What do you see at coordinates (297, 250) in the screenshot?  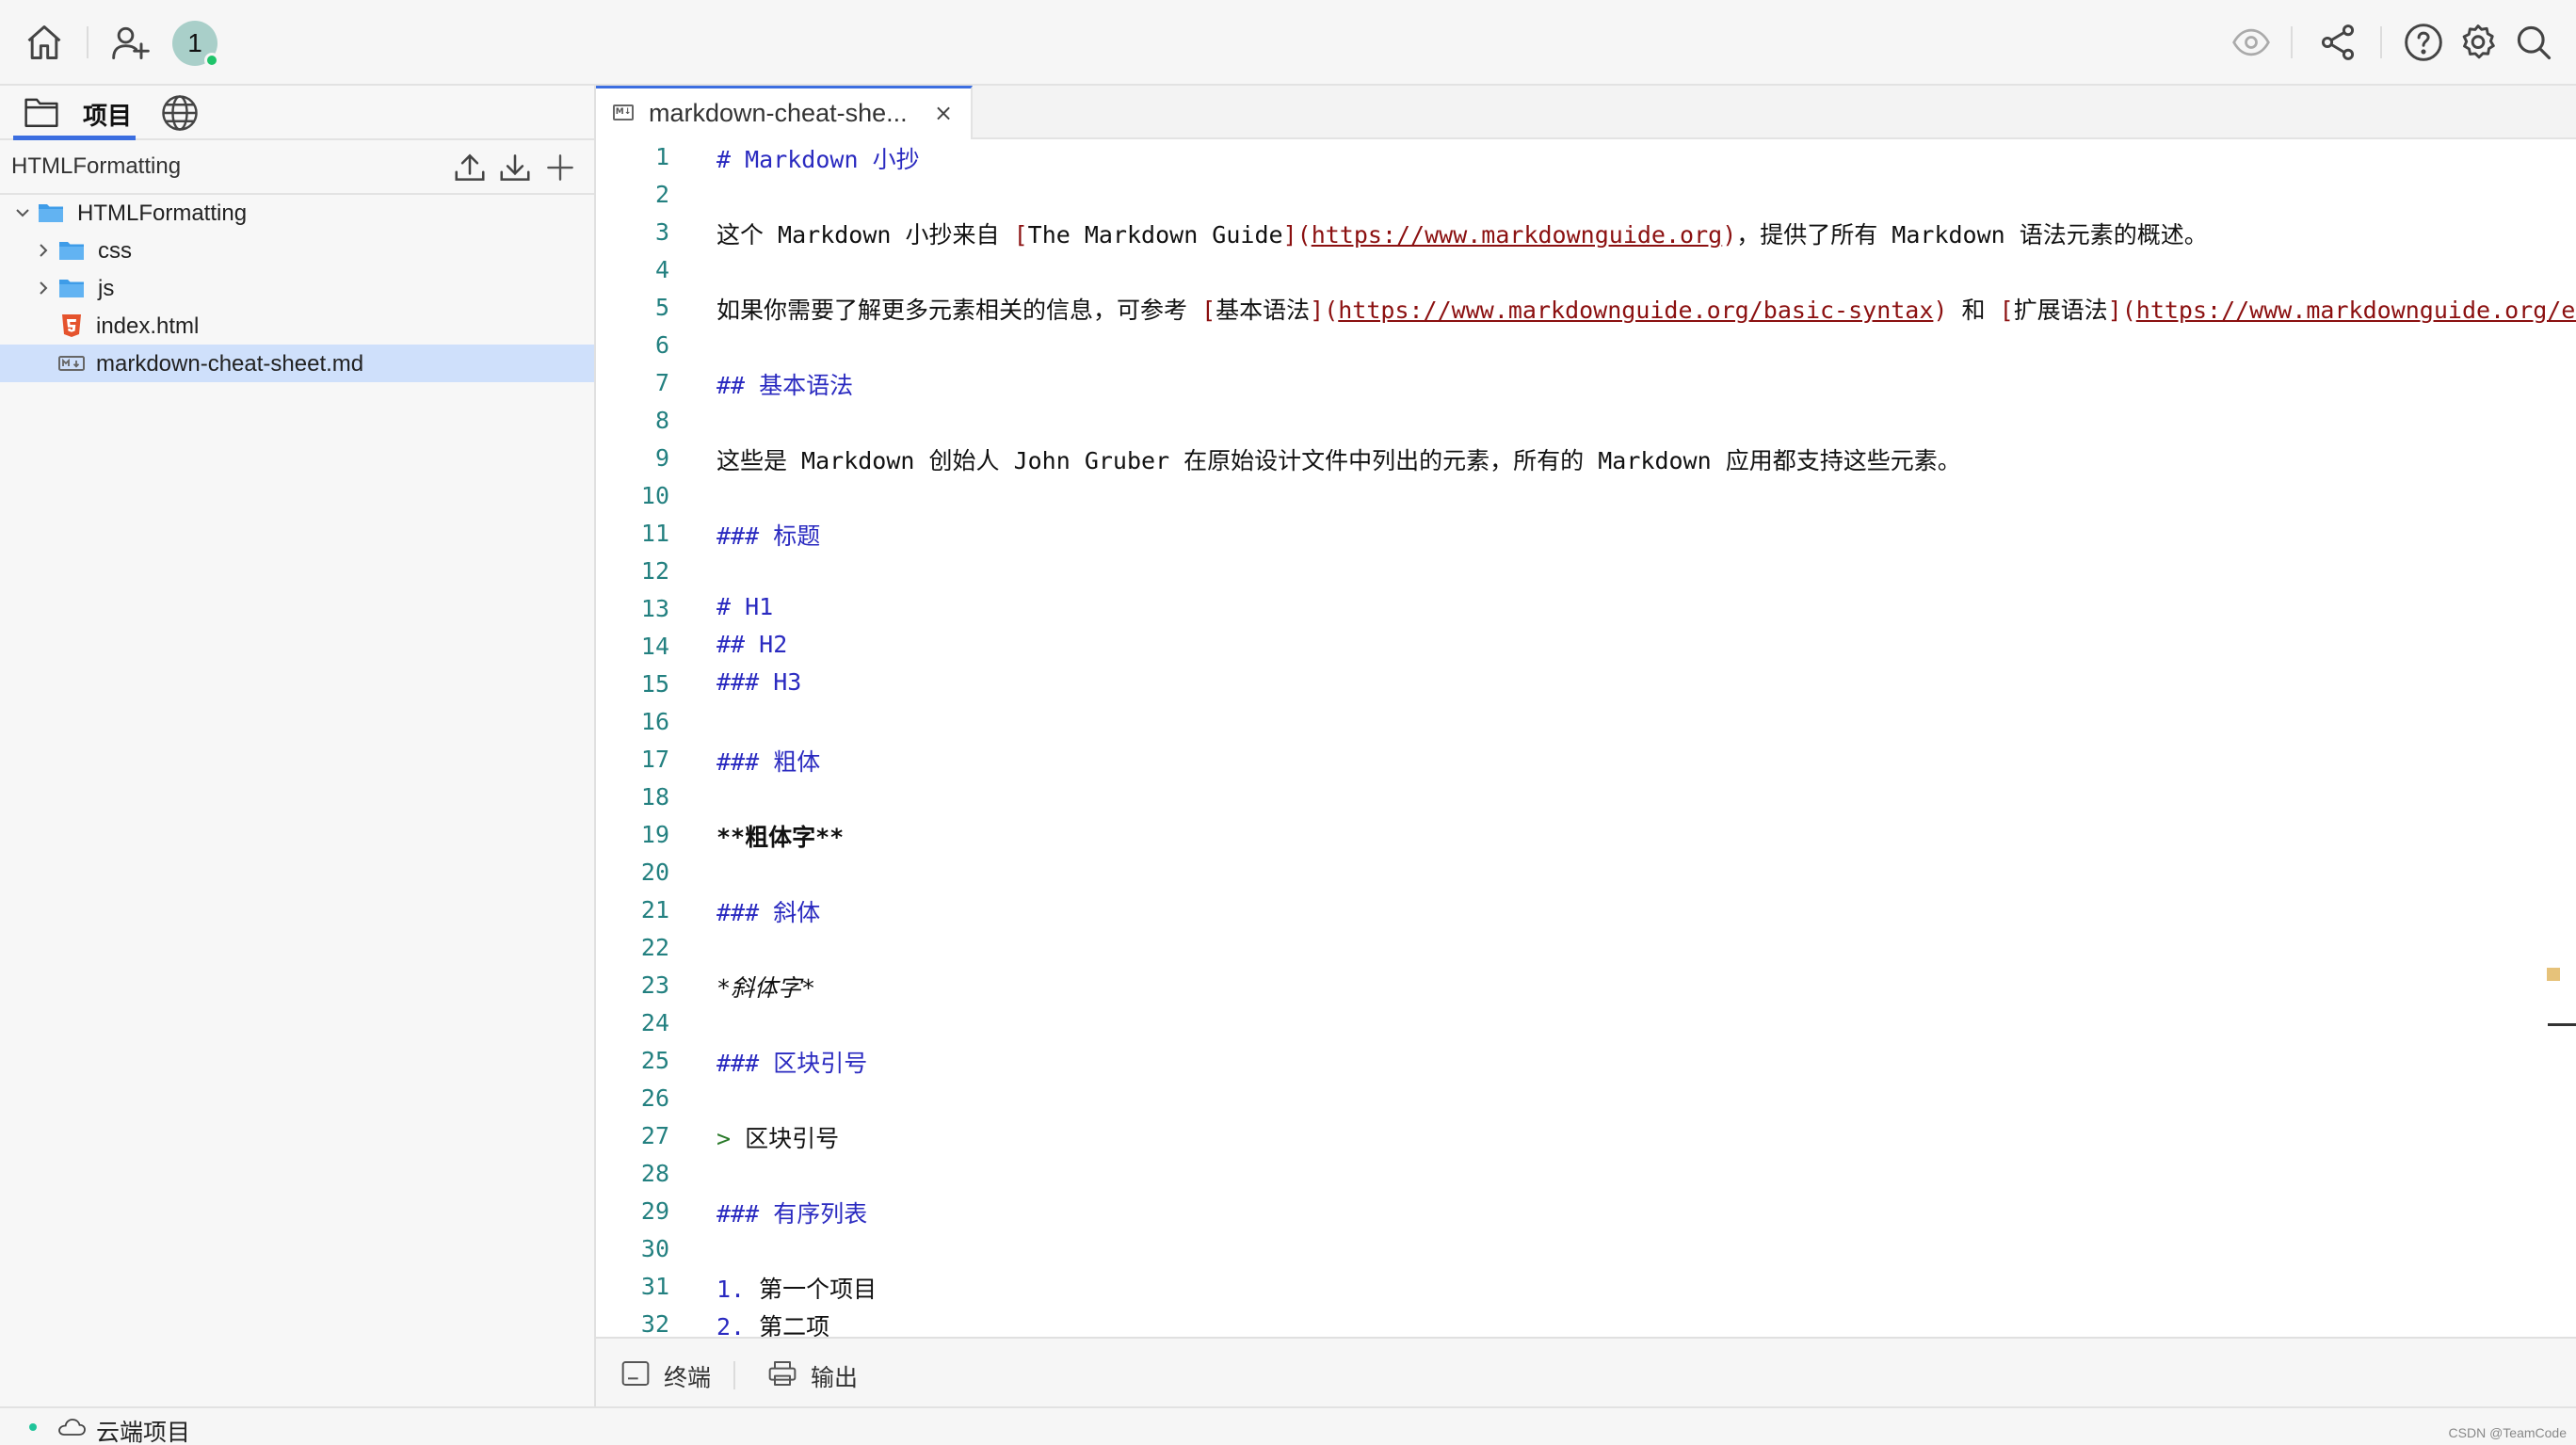 I see `tree-item-folder-css: css` at bounding box center [297, 250].